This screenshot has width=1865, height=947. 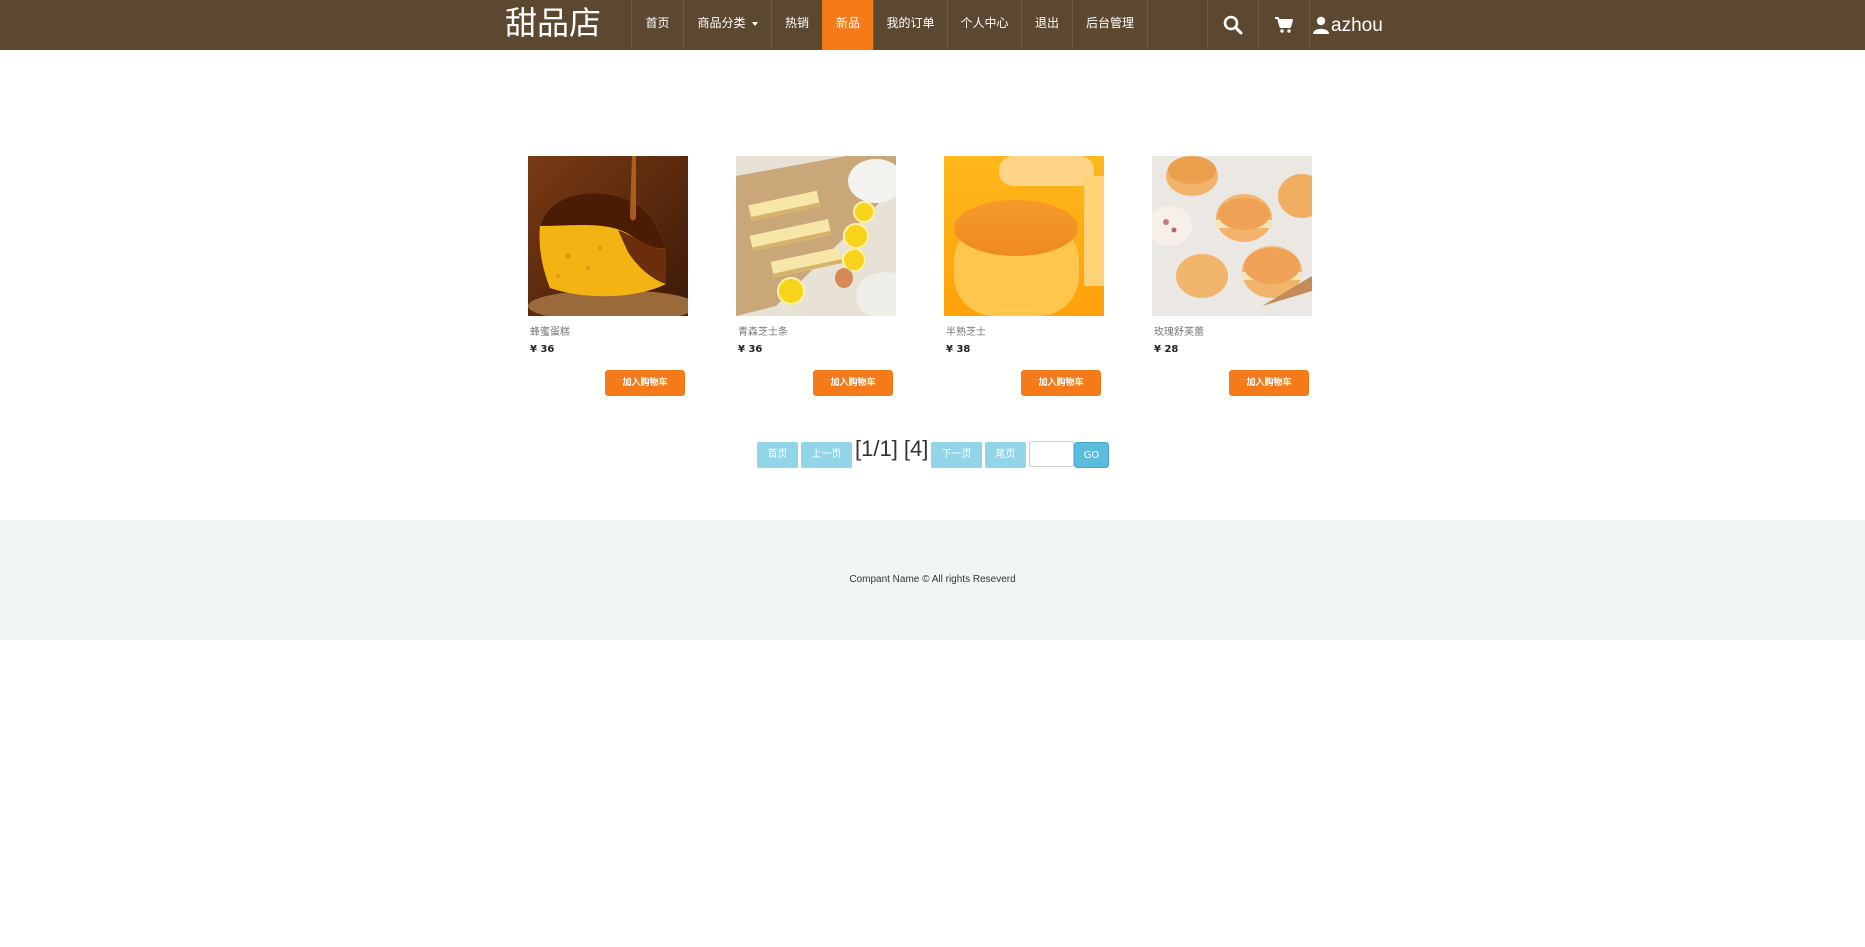 I want to click on nav-item-logout: 退出, so click(x=1046, y=25).